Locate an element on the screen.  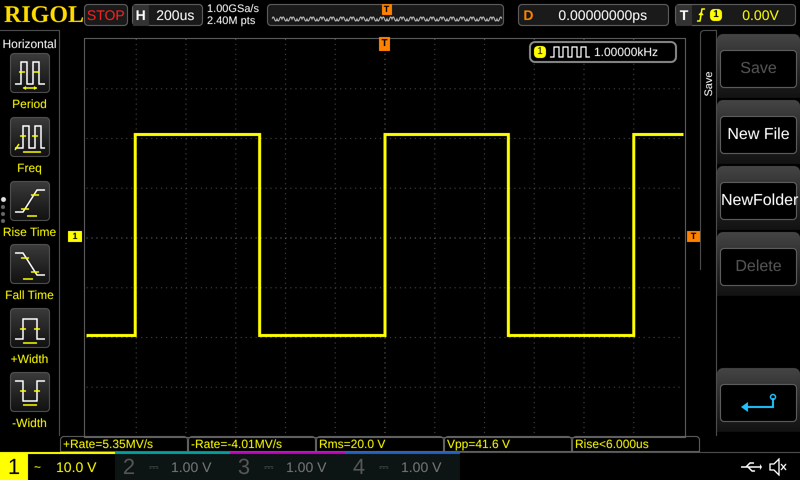
channel-indicator: 2 ⎓ 1.00 V is located at coordinates (172, 466).